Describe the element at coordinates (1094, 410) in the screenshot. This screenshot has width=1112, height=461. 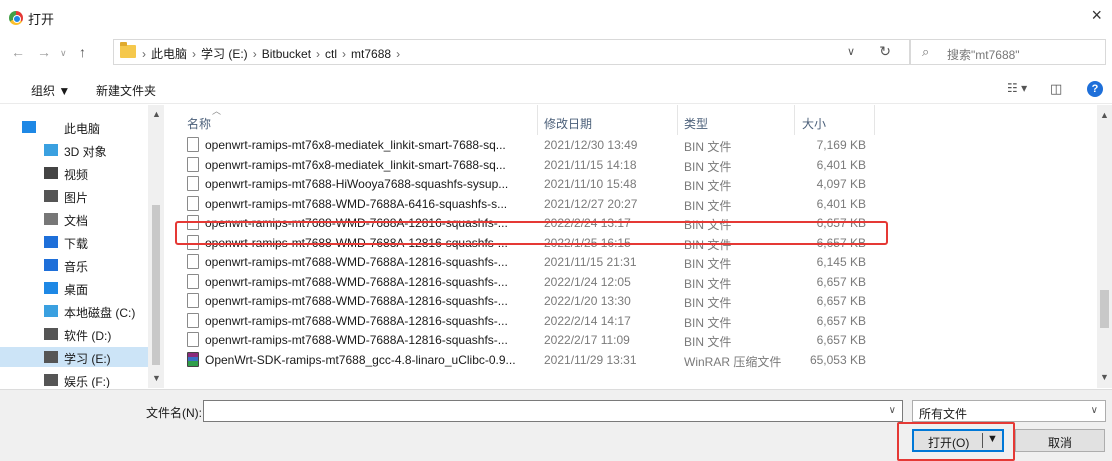
I see `filter-dropdown-icon: ∨` at that location.